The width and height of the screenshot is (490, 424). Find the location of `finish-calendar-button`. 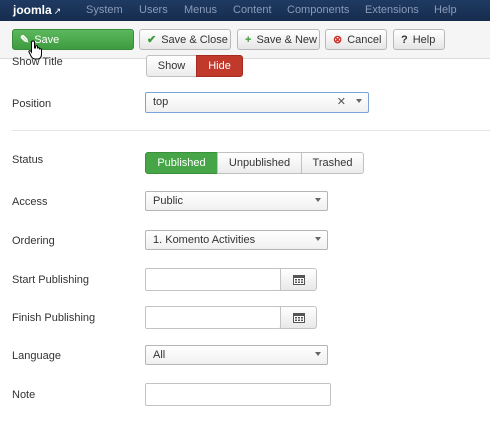

finish-calendar-button is located at coordinates (298, 317).